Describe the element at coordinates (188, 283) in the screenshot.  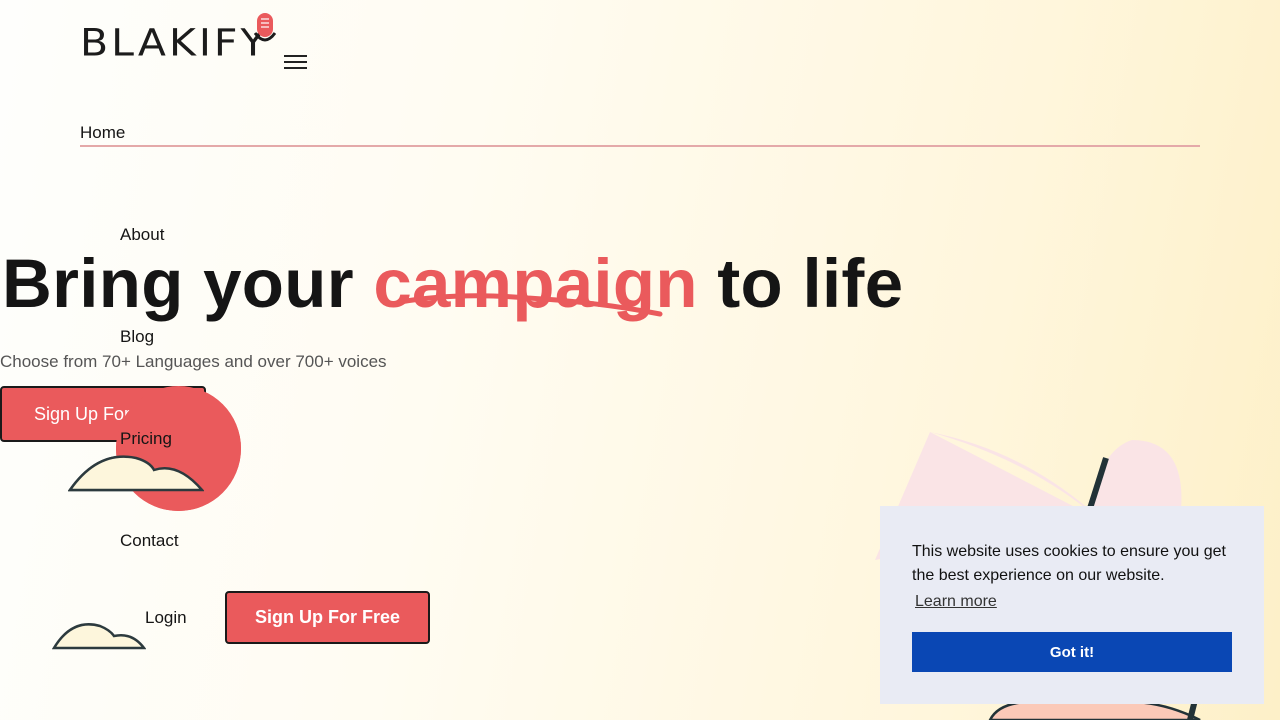
I see `hero-title-start: Bring your` at that location.